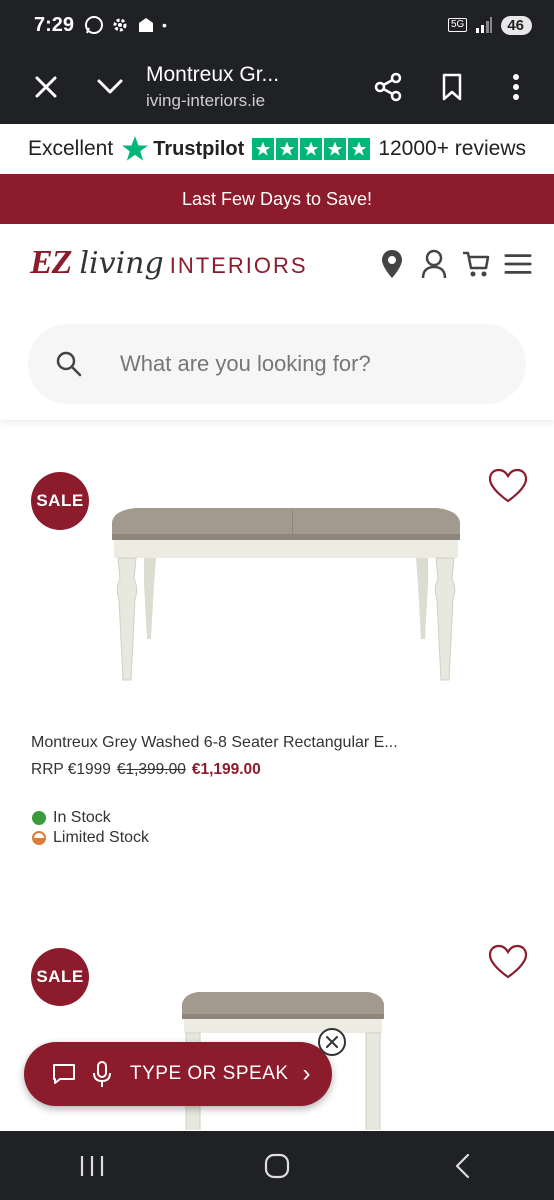 The height and width of the screenshot is (1200, 554). I want to click on stock-status-limited: Limited Stock, so click(90, 838).